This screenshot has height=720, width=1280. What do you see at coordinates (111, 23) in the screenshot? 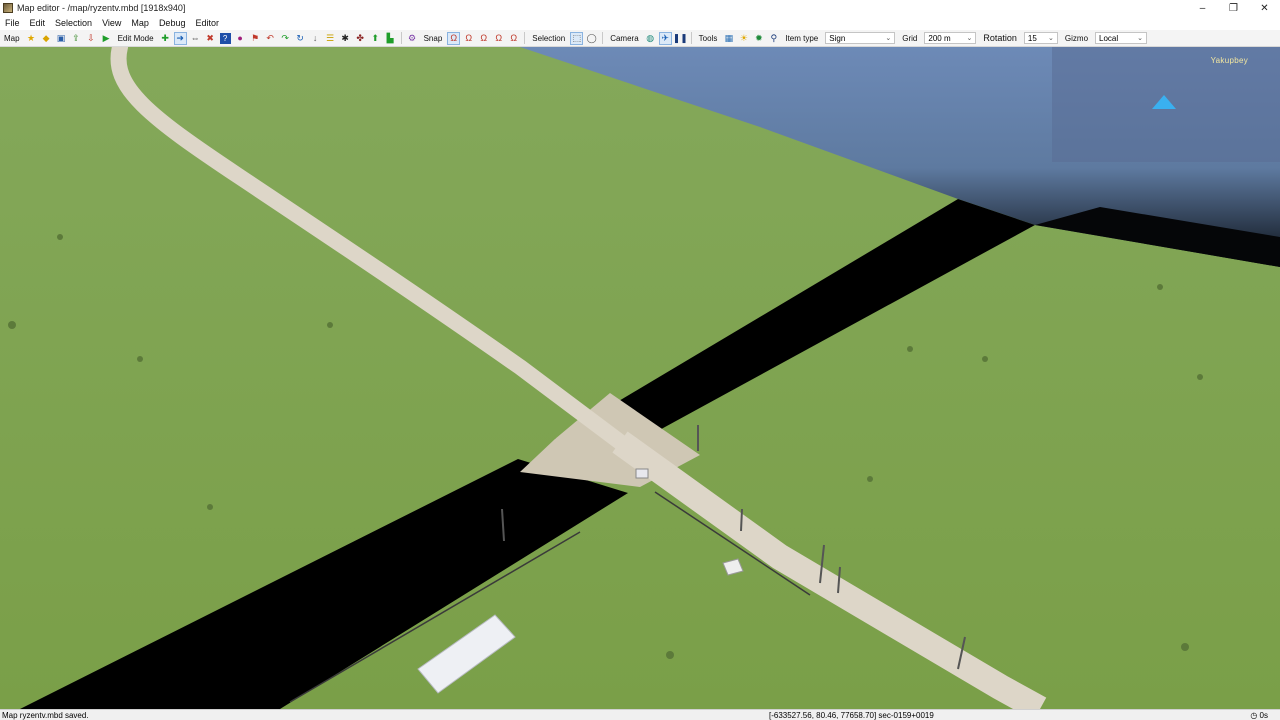
I see `menu-view: View` at bounding box center [111, 23].